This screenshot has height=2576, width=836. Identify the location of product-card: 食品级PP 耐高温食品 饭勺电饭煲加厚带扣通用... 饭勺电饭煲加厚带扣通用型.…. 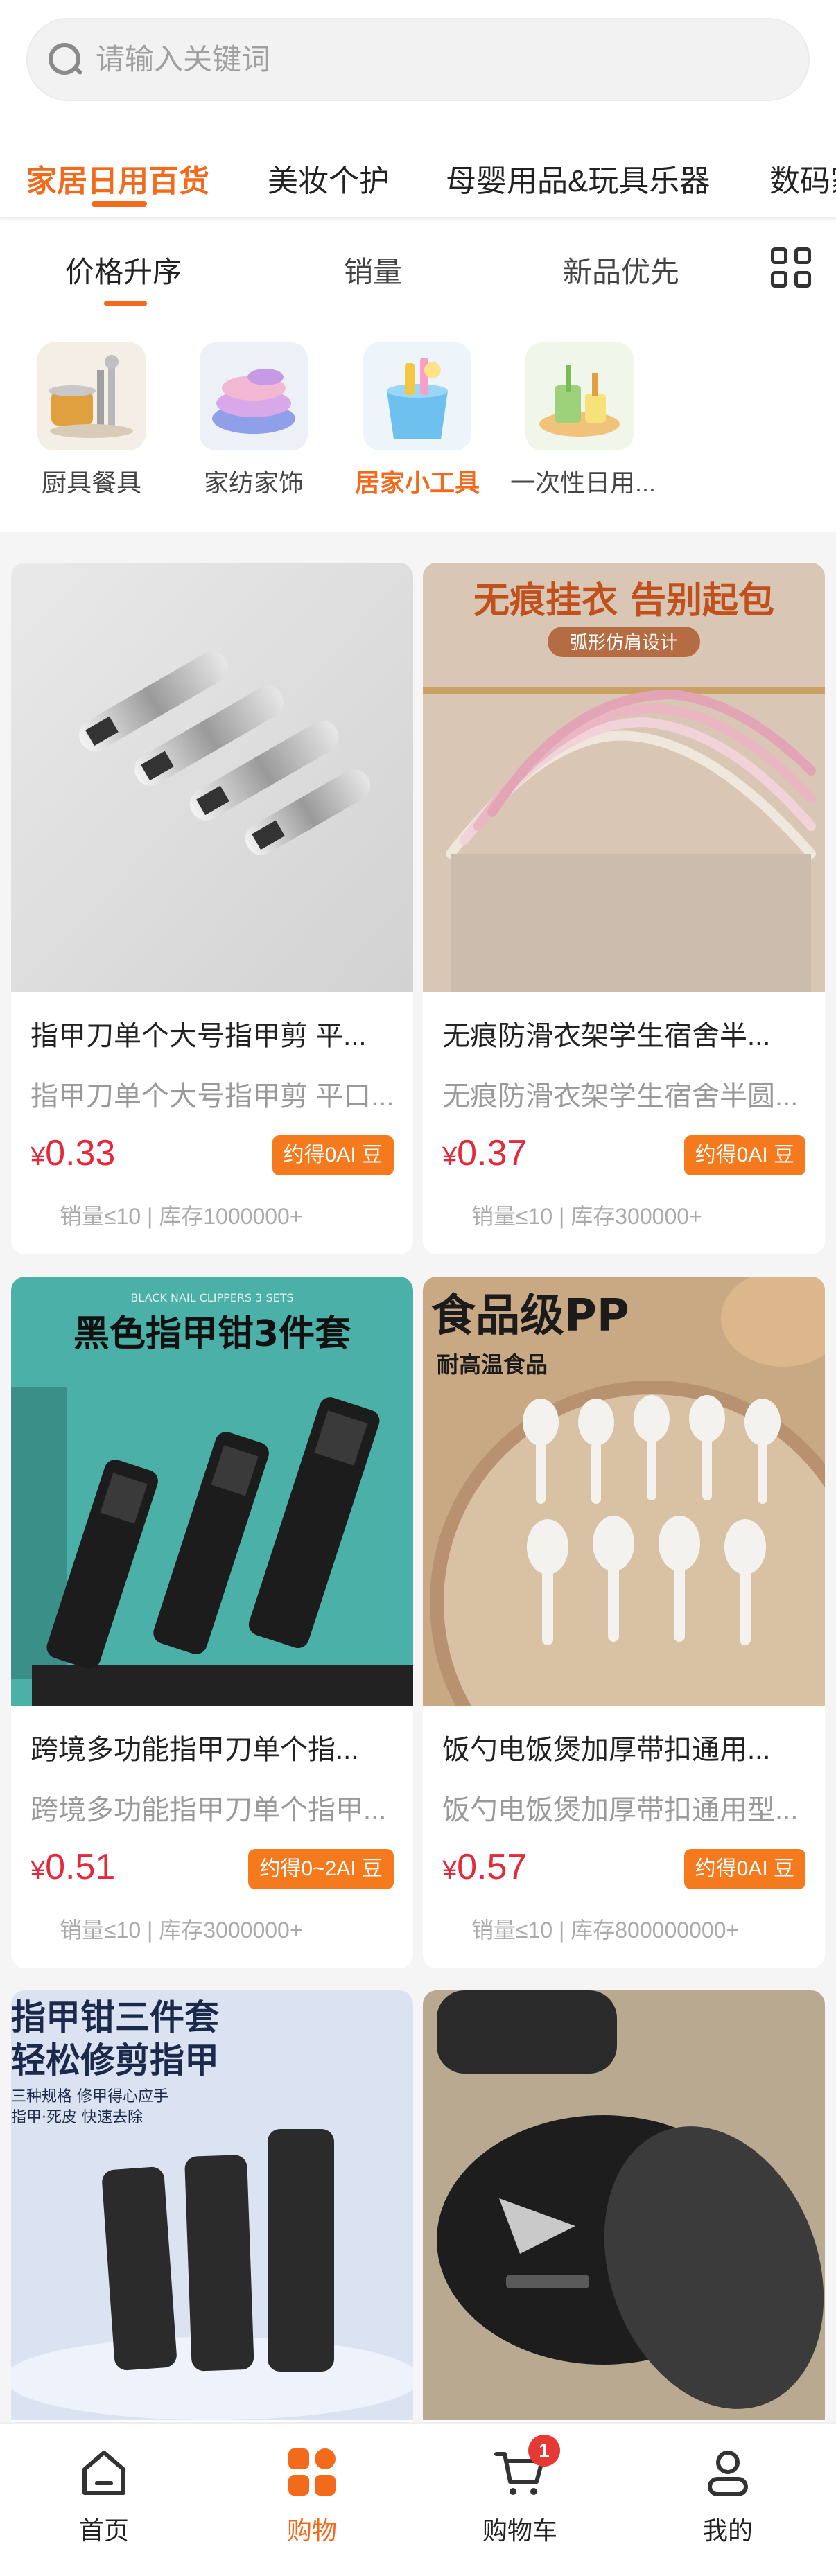
(624, 1622).